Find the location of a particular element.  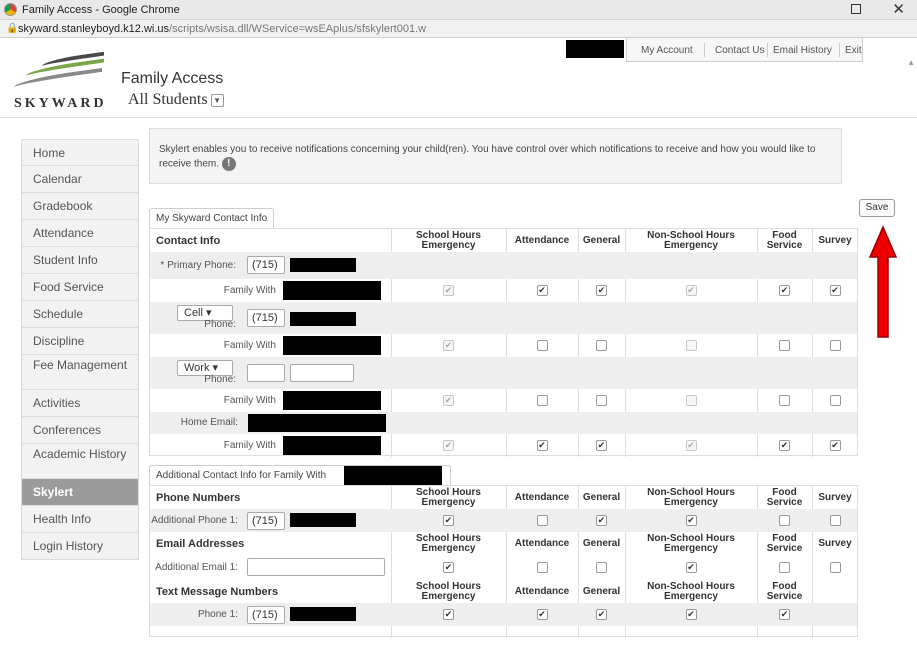

redacted-family is located at coordinates (332, 345).